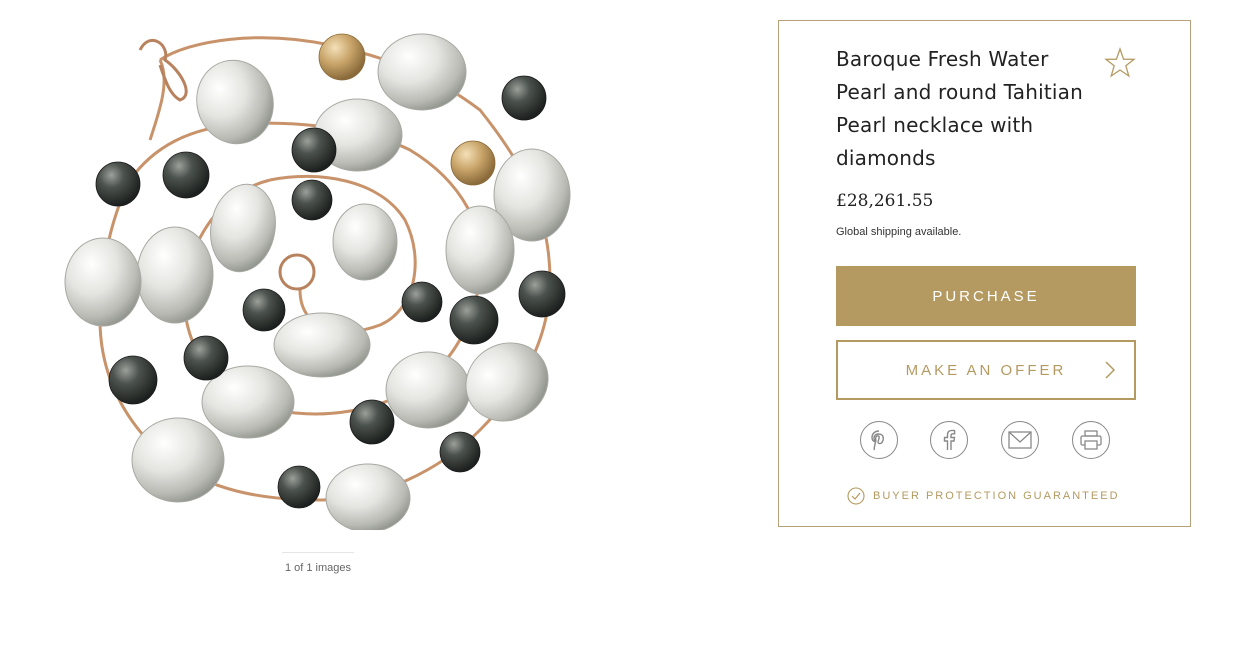  I want to click on image-count: 1 of 1 images, so click(318, 568).